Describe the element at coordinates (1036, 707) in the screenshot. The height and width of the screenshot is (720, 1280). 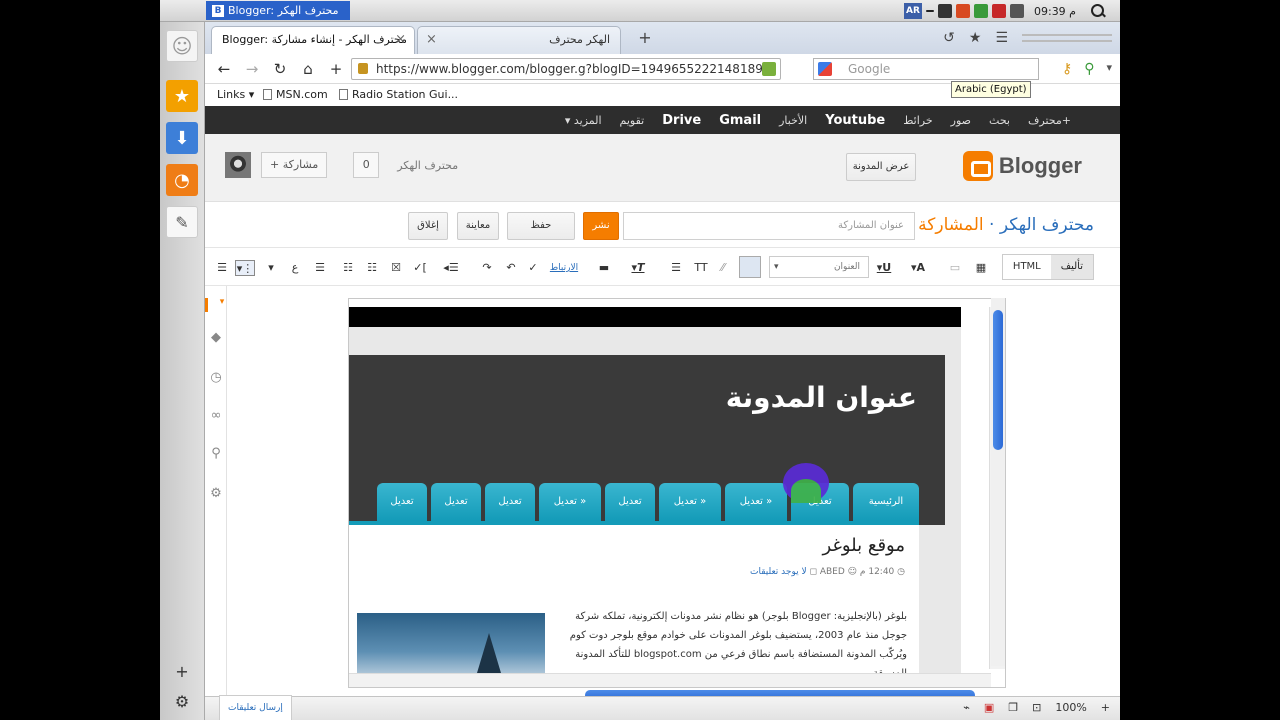
I see `fullscreen-icon: ⊡` at that location.